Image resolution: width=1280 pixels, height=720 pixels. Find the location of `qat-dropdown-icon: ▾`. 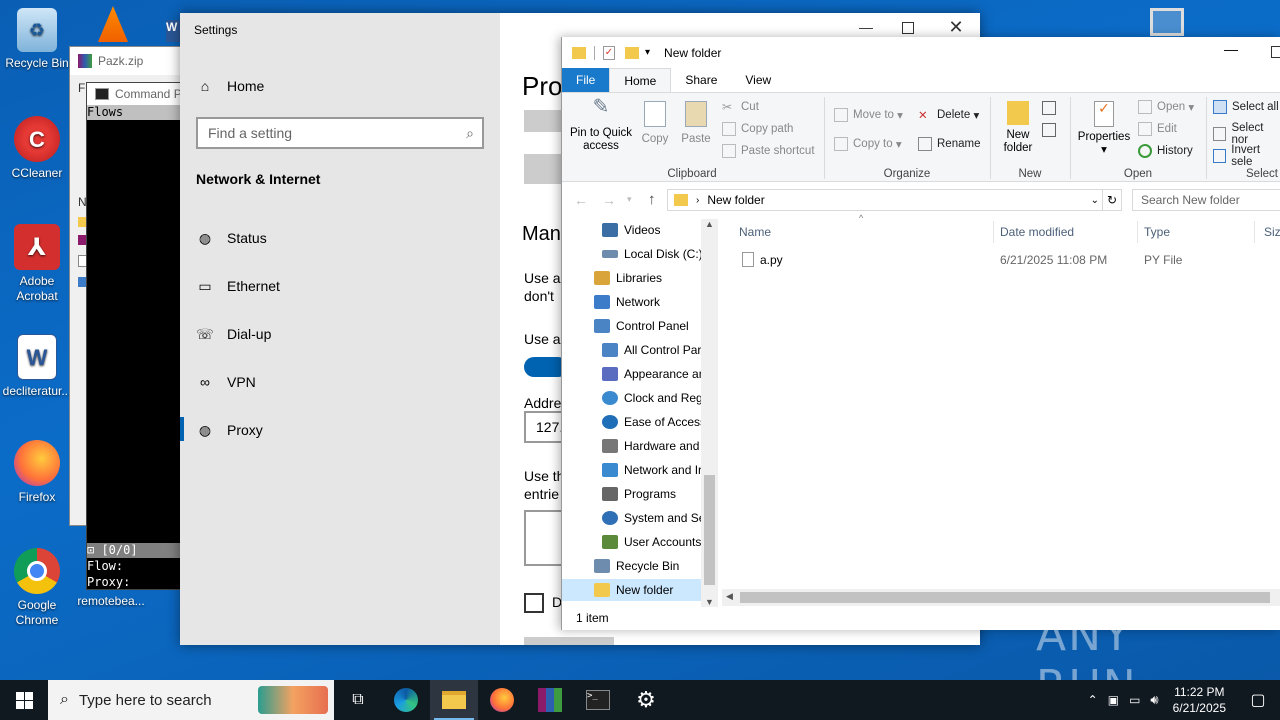

qat-dropdown-icon: ▾ is located at coordinates (647, 52).